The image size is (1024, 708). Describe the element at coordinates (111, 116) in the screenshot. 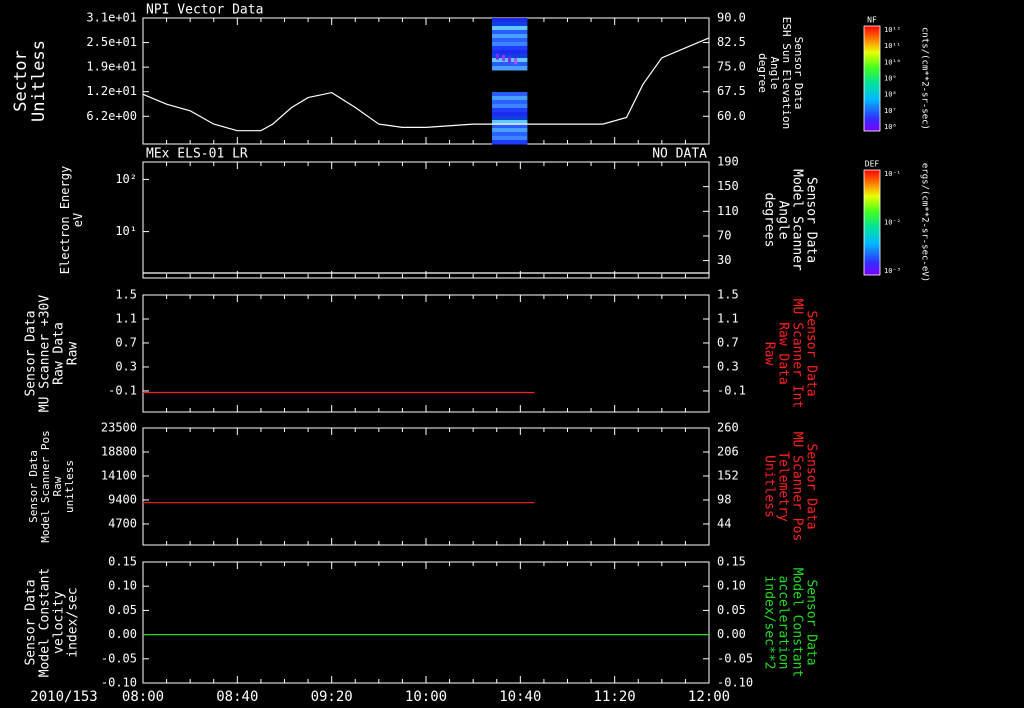

I see `y-tick-label-left: 6.2e+00` at that location.